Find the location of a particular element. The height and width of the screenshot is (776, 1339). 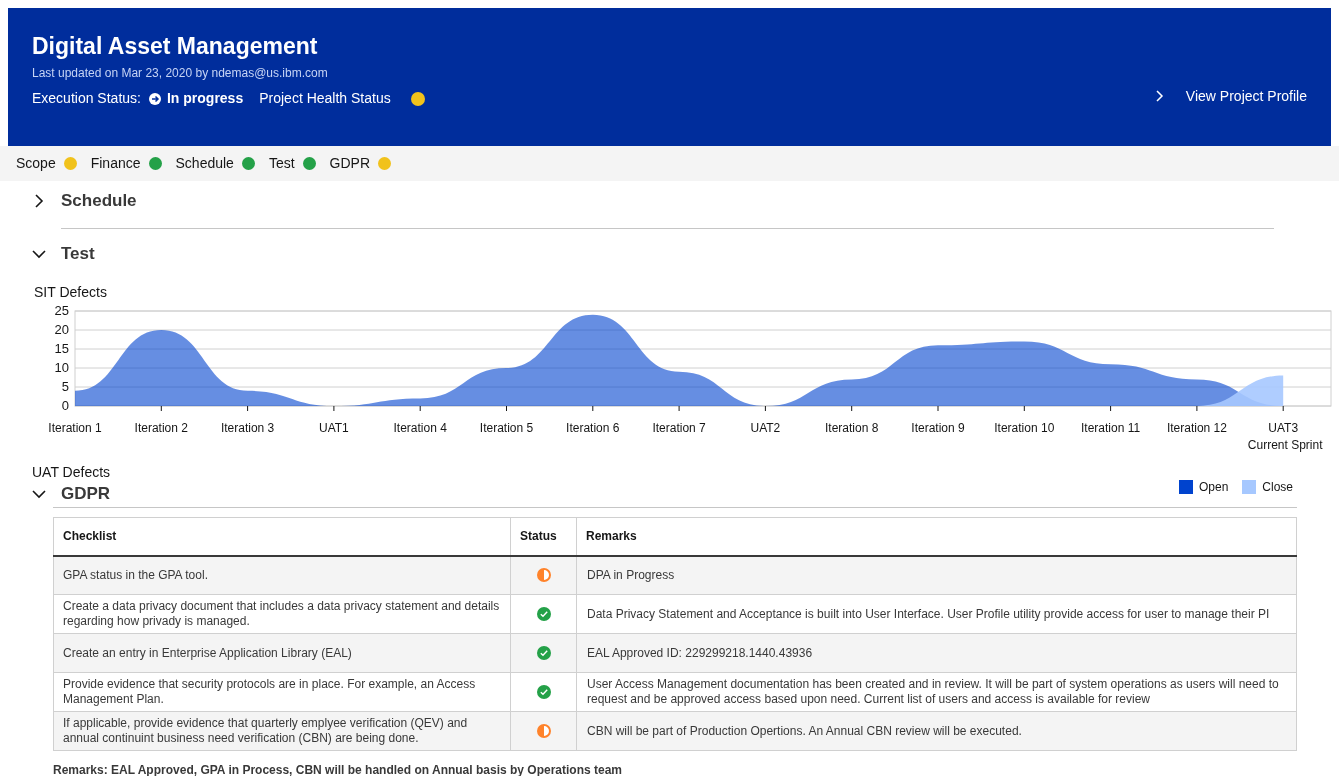

legend-label: Open is located at coordinates (1213, 487).